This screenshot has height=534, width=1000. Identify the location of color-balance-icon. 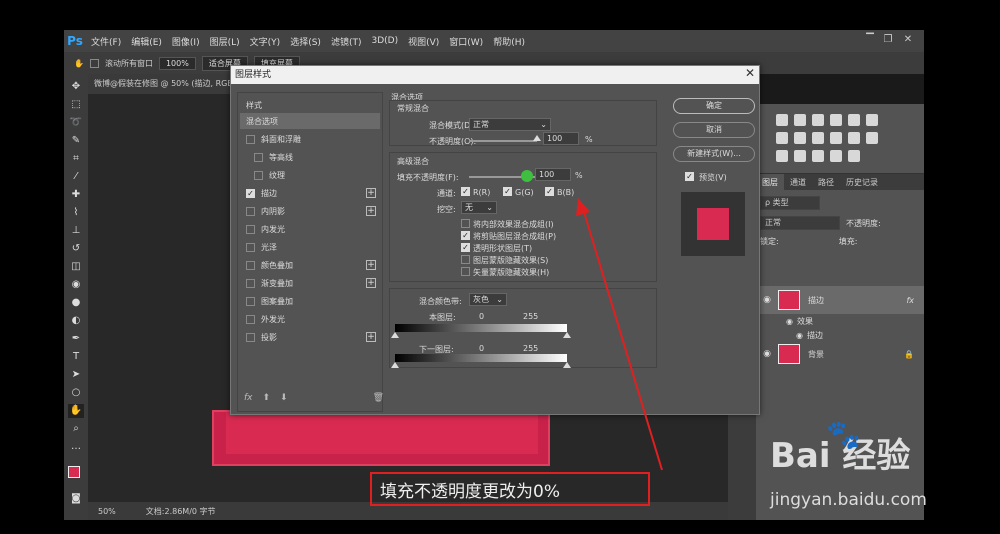
(782, 138).